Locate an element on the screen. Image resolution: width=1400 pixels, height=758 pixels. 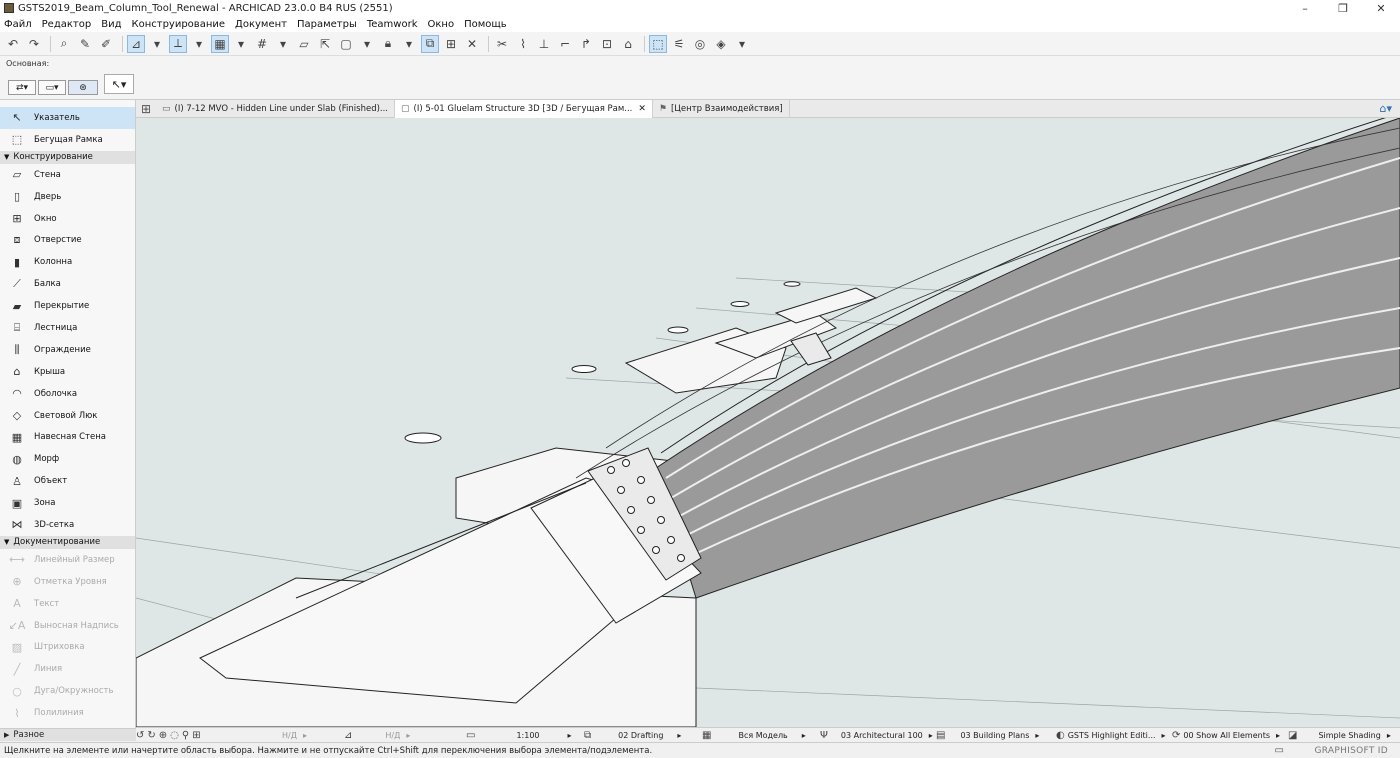
tool-object: ♙ Объект is located at coordinates (67, 481).